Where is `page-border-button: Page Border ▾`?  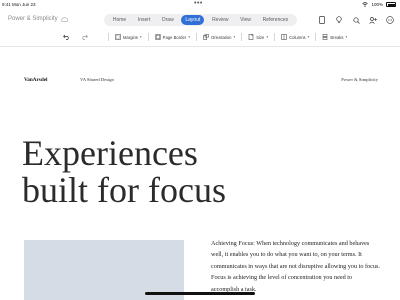
page-border-button: Page Border ▾ is located at coordinates (171, 37).